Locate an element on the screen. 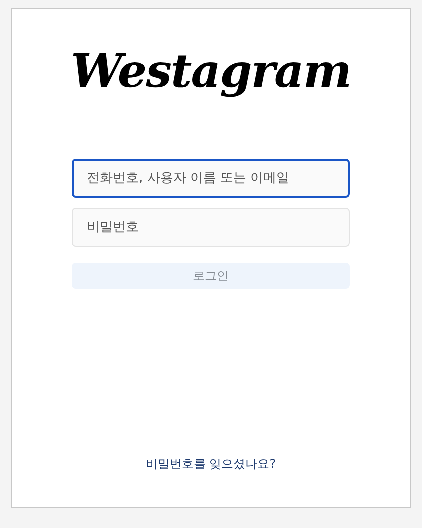  forgot-password-link: 비밀번호를 잊으셨나요? is located at coordinates (211, 464).